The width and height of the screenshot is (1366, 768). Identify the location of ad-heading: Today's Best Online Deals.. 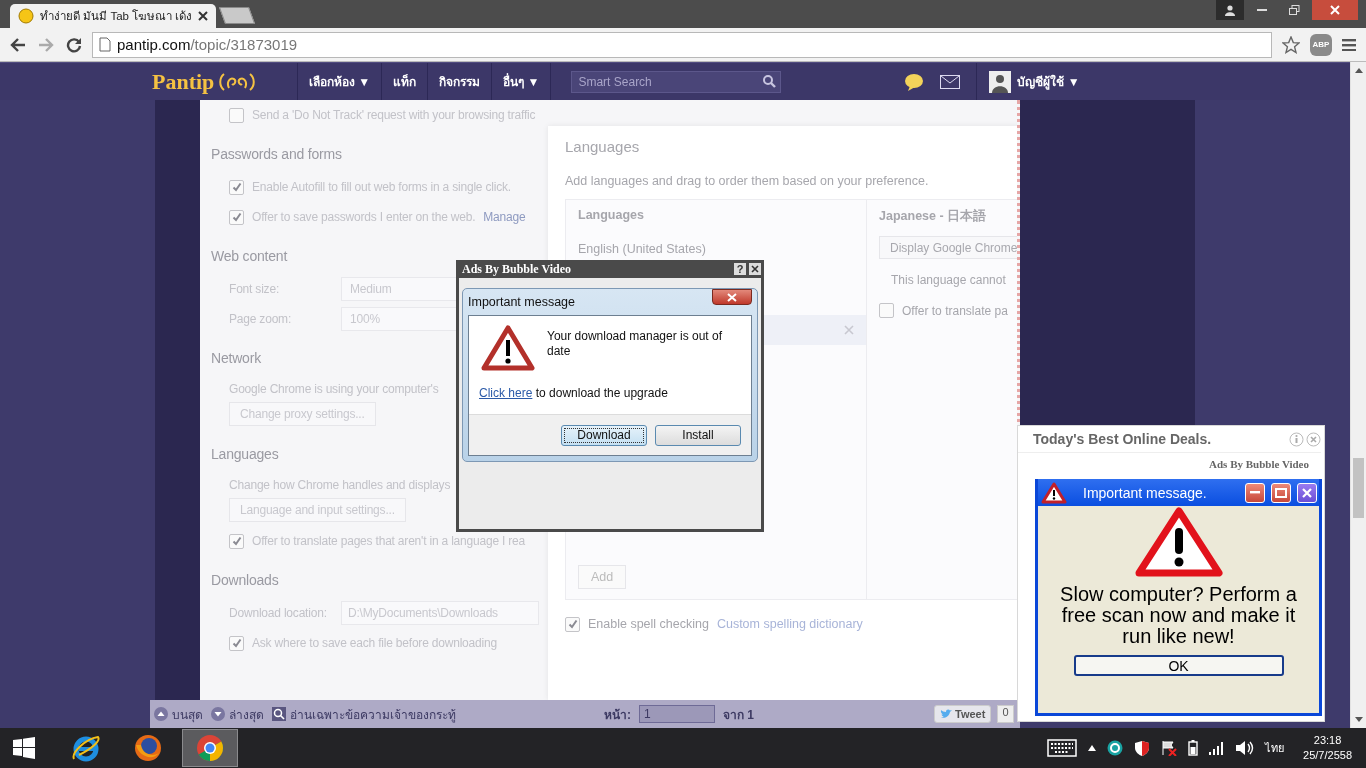
(1123, 439).